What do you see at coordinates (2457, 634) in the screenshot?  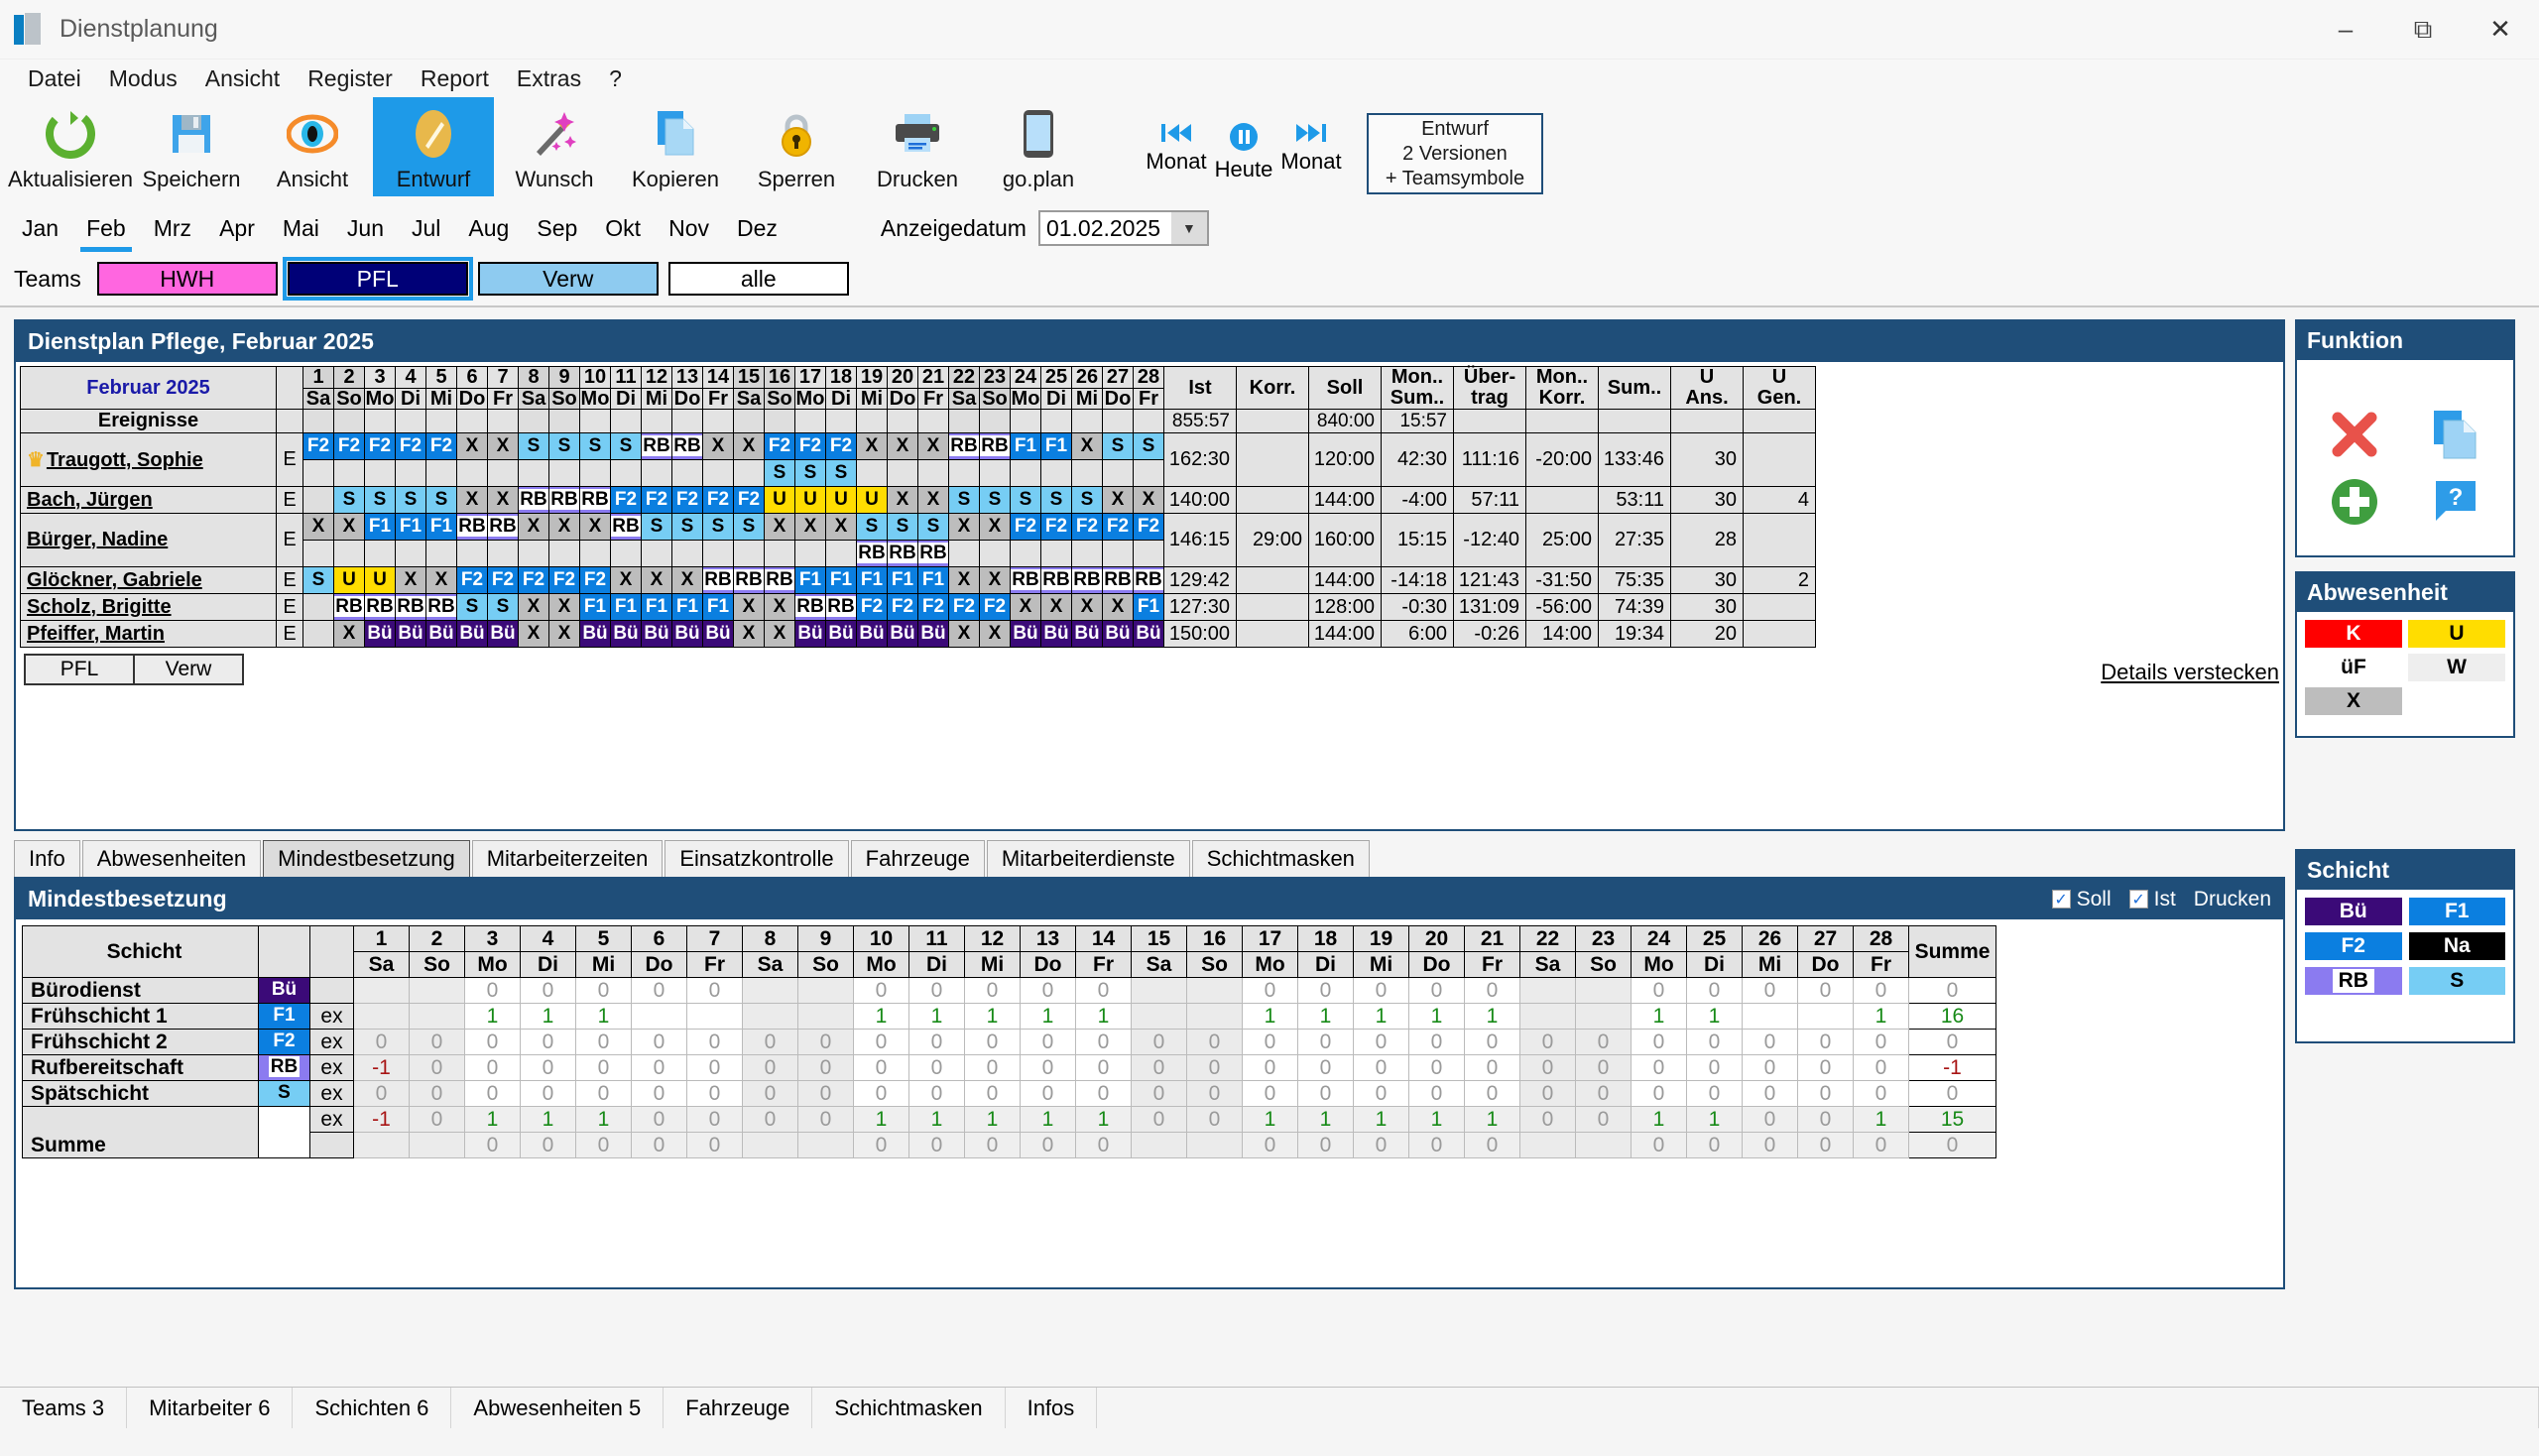 I see `abwesenheit-chip-U: U` at bounding box center [2457, 634].